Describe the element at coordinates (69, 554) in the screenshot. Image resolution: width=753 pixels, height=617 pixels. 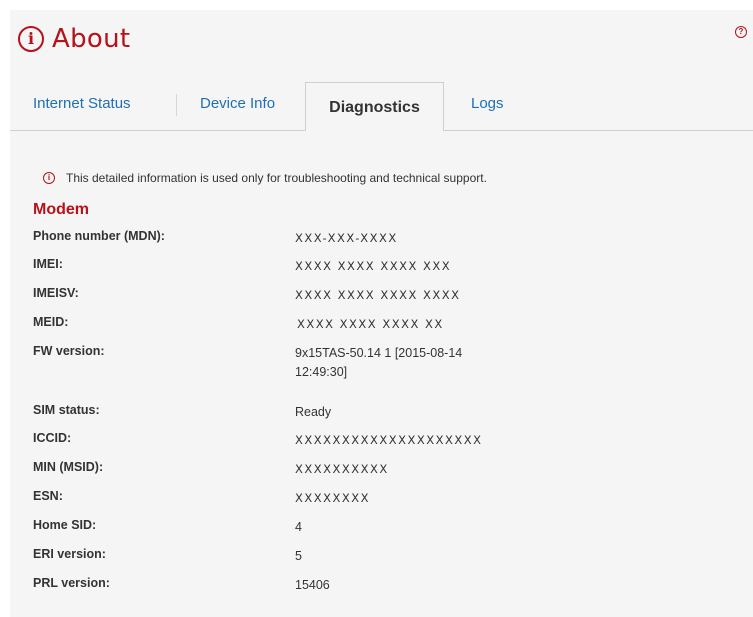
I see `row-label: ERI version:` at that location.